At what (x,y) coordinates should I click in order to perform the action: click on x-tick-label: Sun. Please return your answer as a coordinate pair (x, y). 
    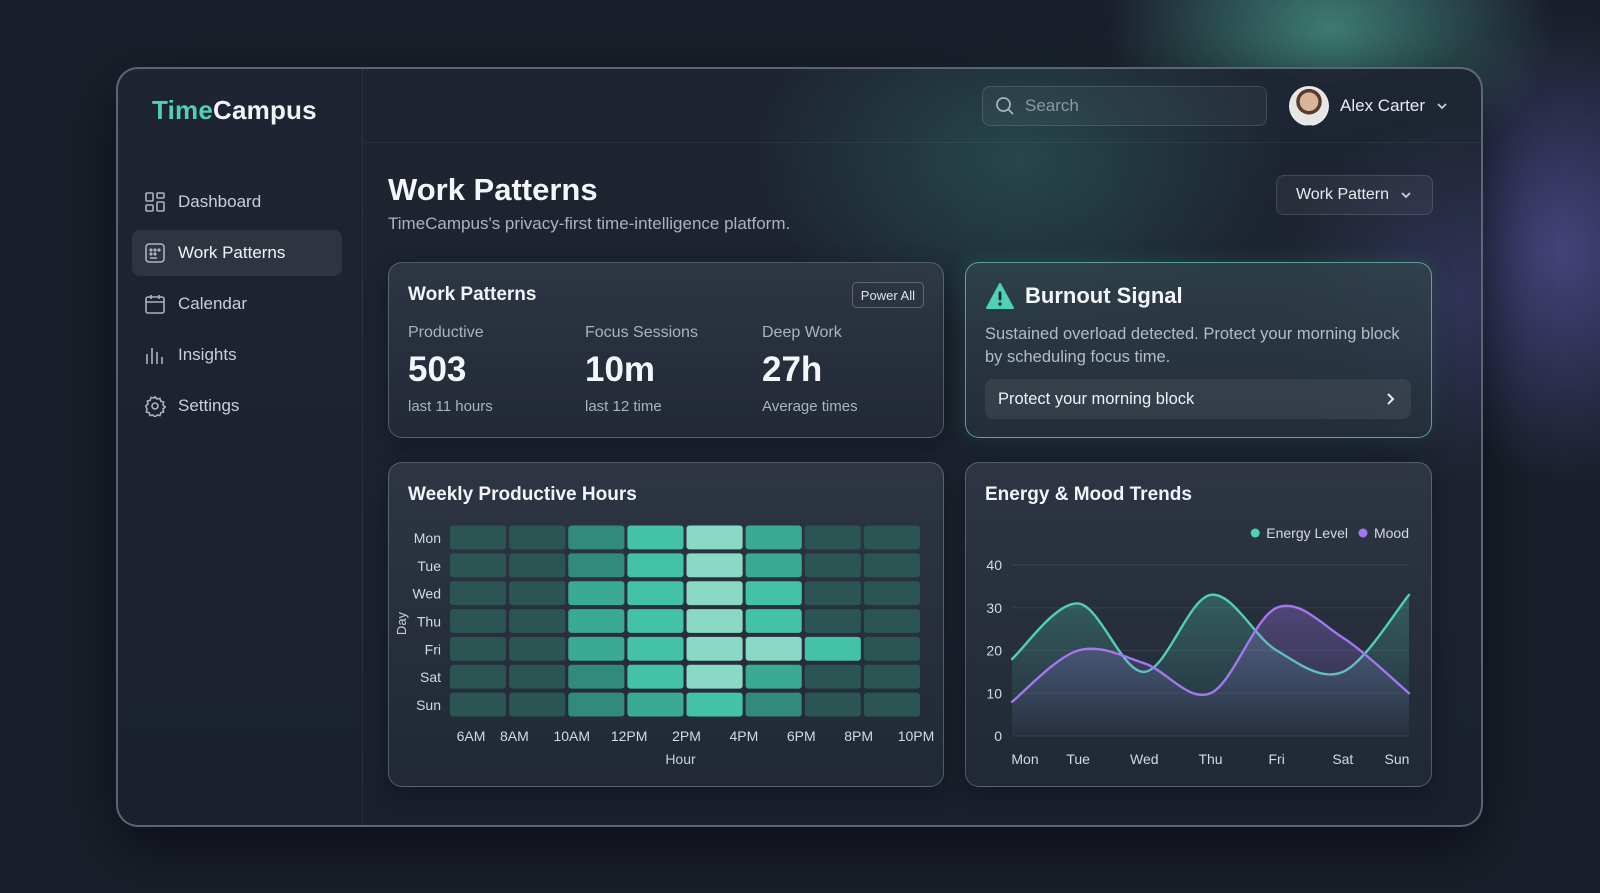
    Looking at the image, I should click on (1397, 759).